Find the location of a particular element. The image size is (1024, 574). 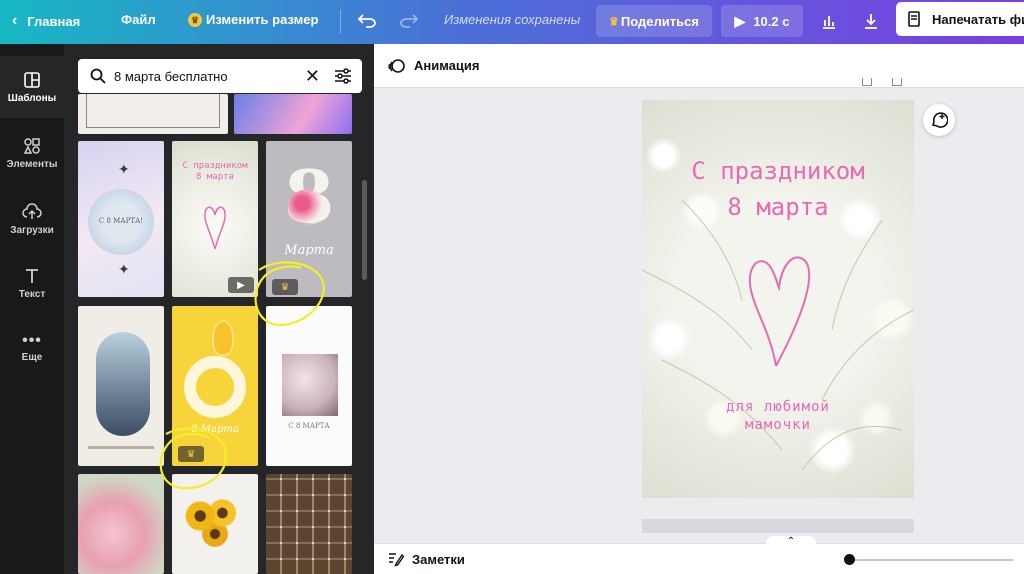

rail-item-more: ••• Еще is located at coordinates (32, 347).